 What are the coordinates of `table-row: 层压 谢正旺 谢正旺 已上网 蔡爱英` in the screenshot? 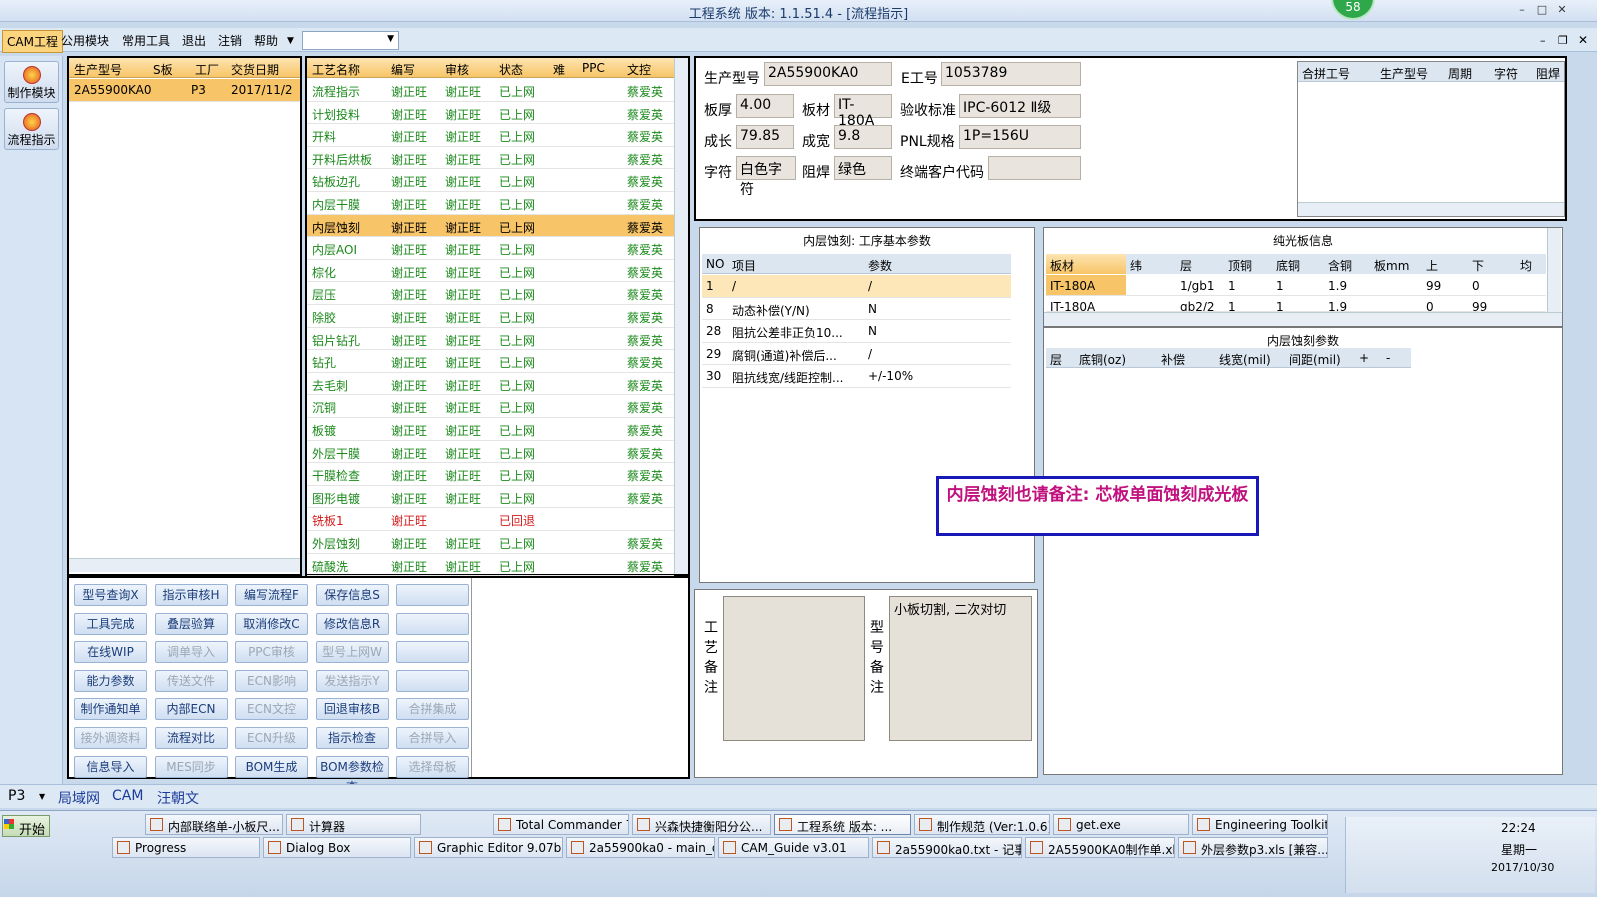 It's located at (490, 293).